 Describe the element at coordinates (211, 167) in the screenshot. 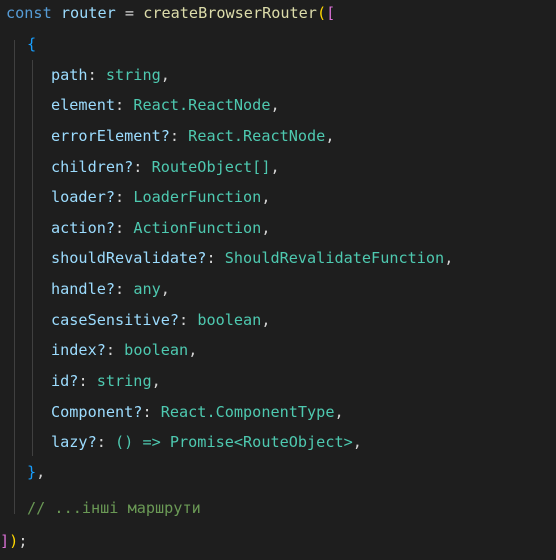

I see `property-type: RouteObject[]` at that location.